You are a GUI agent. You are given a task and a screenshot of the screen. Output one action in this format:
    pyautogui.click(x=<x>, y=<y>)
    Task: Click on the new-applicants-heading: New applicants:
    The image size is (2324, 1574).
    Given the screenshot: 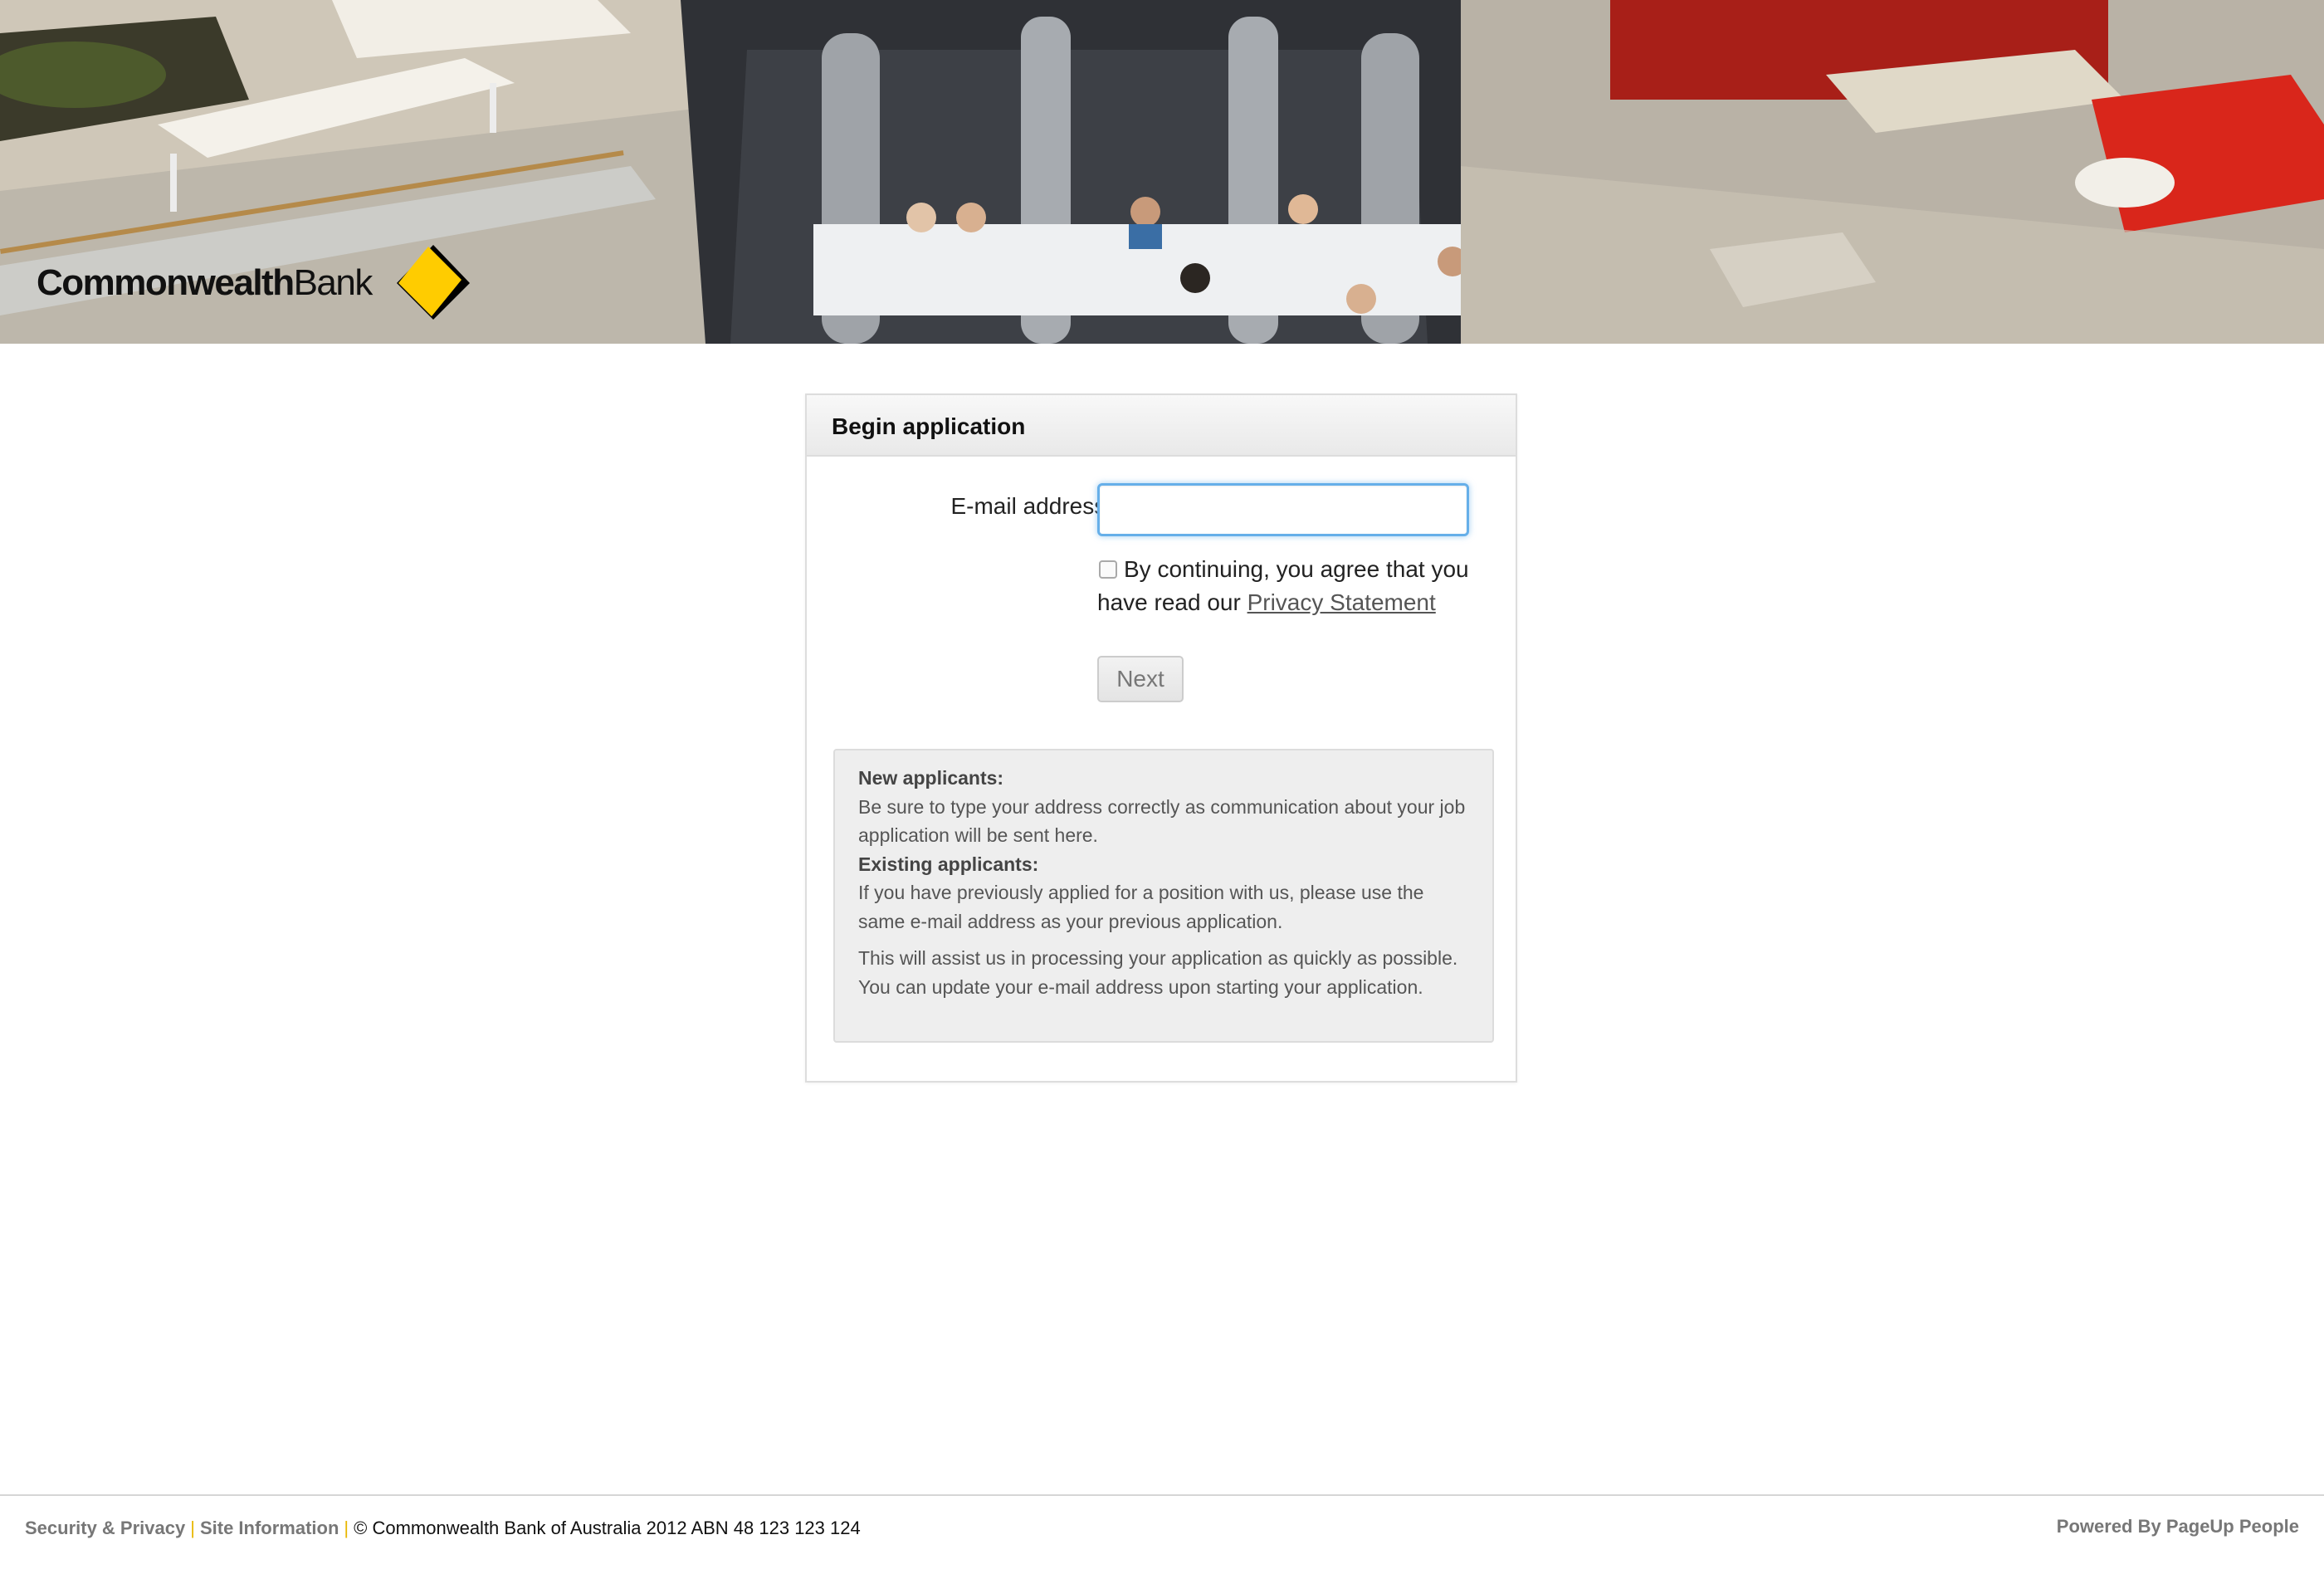 What is the action you would take?
    pyautogui.click(x=931, y=778)
    